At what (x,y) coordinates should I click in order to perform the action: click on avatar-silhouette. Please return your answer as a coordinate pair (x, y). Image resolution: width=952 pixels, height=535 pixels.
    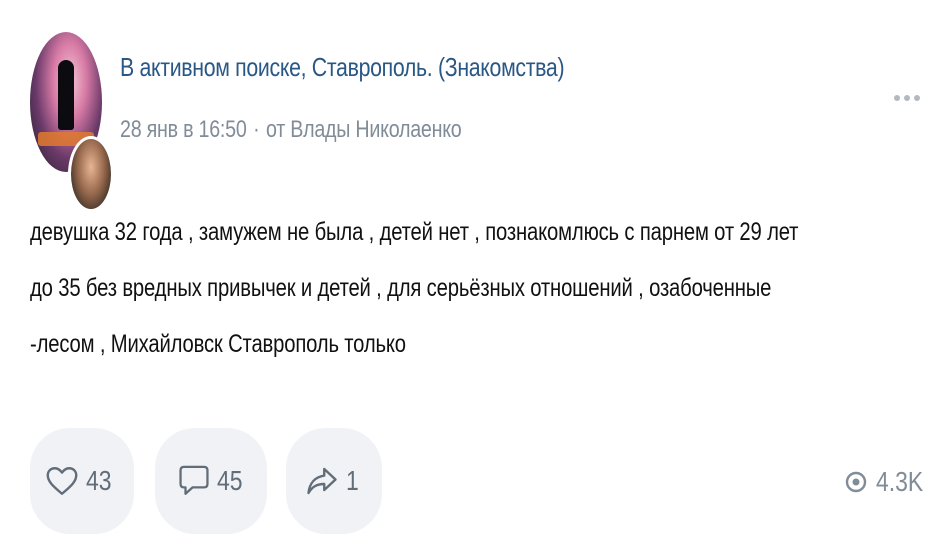
    Looking at the image, I should click on (66, 95).